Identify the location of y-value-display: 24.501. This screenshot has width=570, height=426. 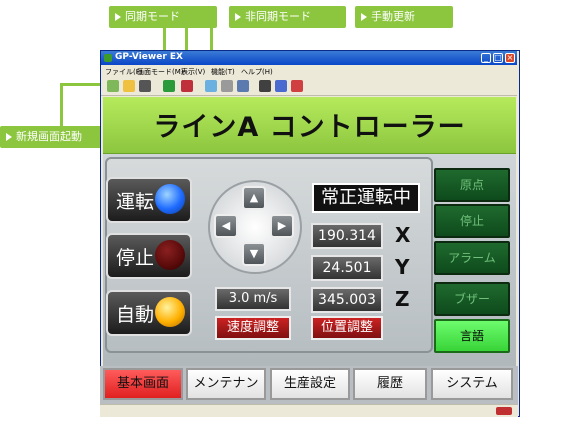
(347, 268).